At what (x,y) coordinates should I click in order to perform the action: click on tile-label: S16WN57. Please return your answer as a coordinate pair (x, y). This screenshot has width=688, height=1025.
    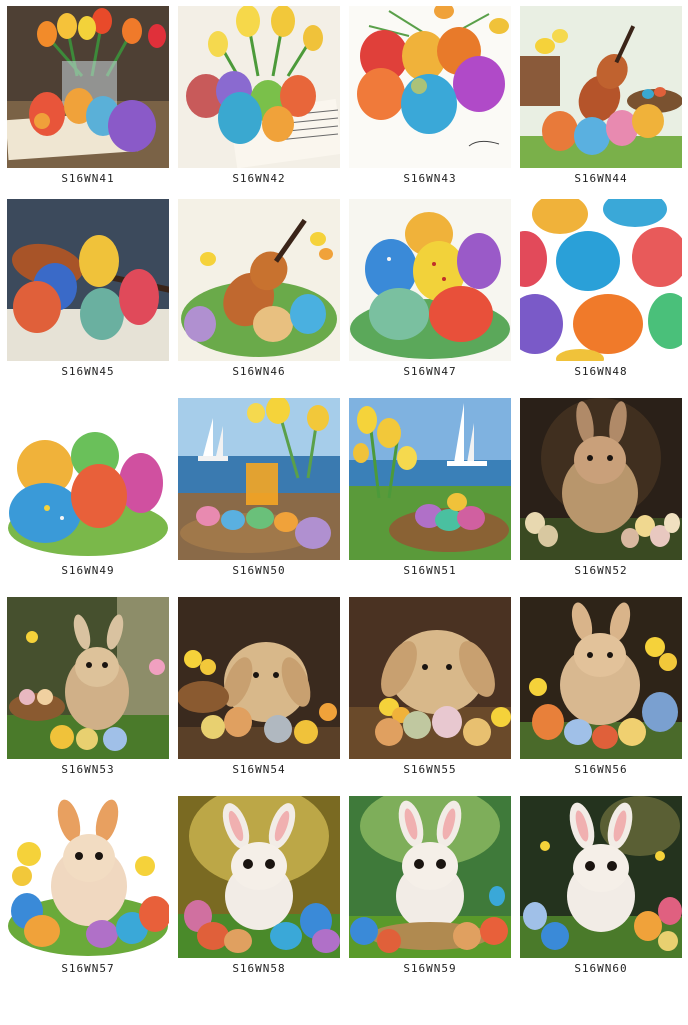
    Looking at the image, I should click on (88, 968).